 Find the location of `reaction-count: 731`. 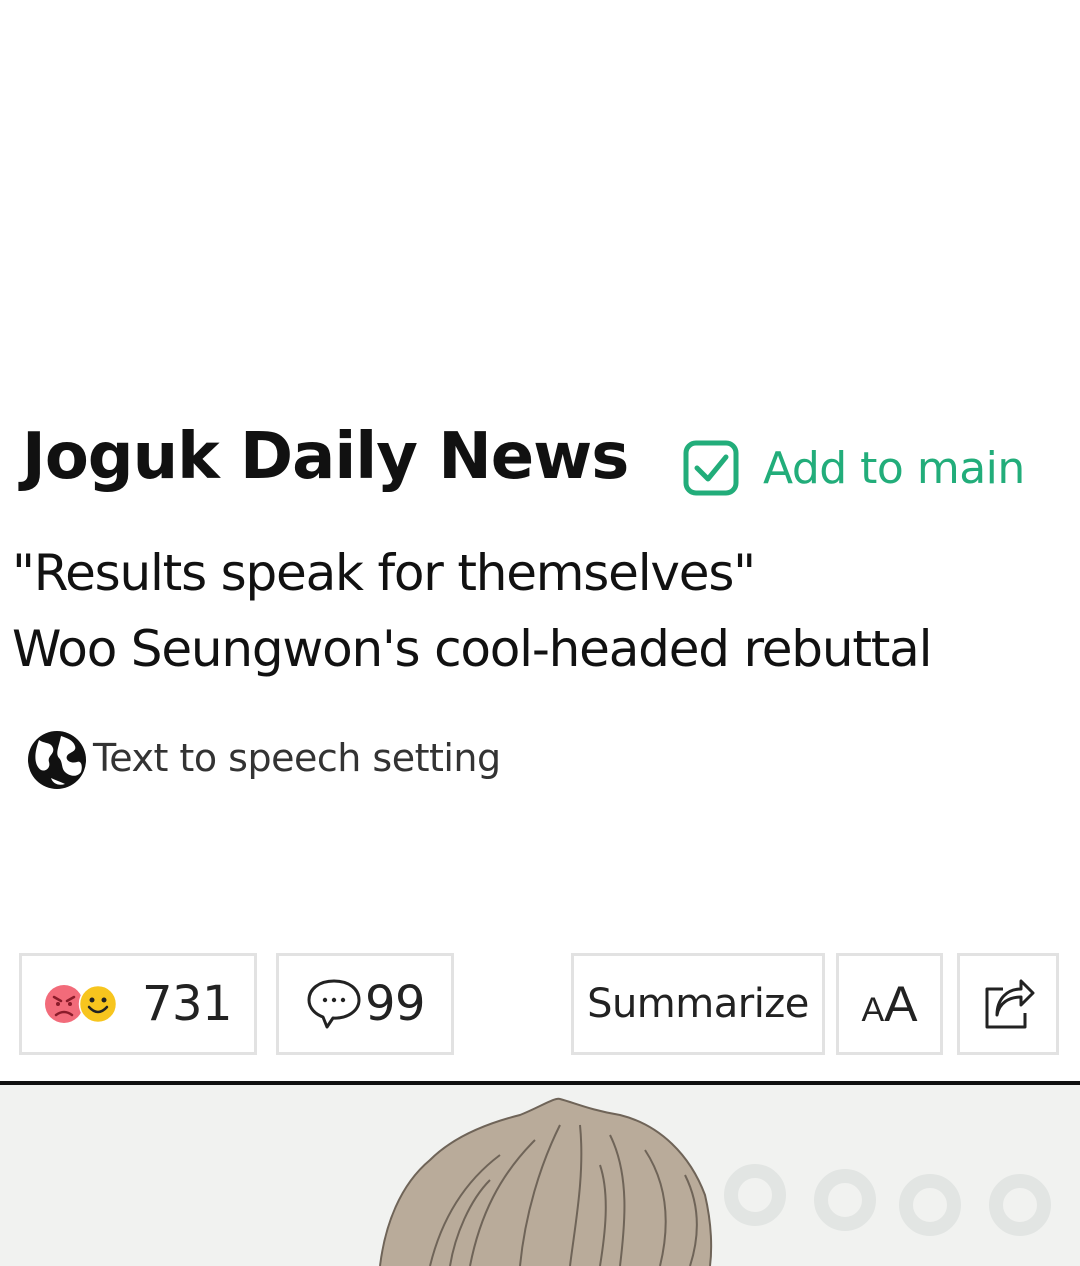

reaction-count: 731 is located at coordinates (187, 1004).